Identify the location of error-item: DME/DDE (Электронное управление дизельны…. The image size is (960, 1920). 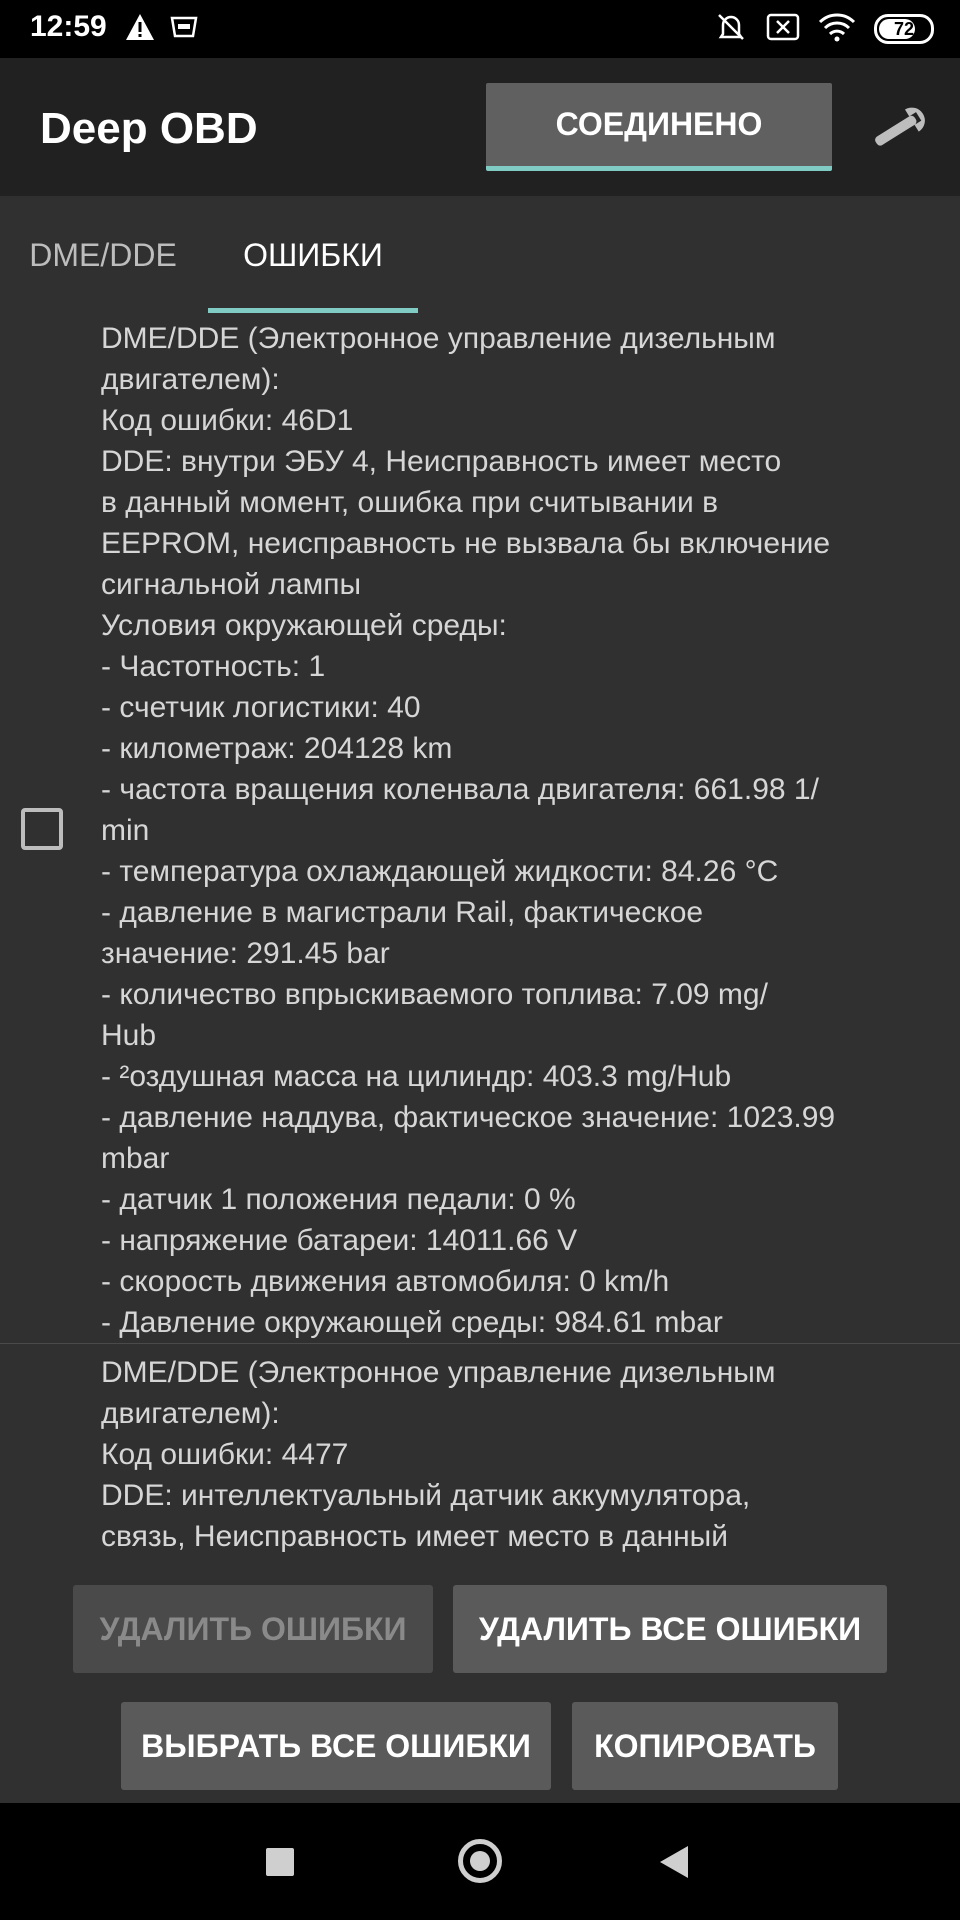
(480, 1458).